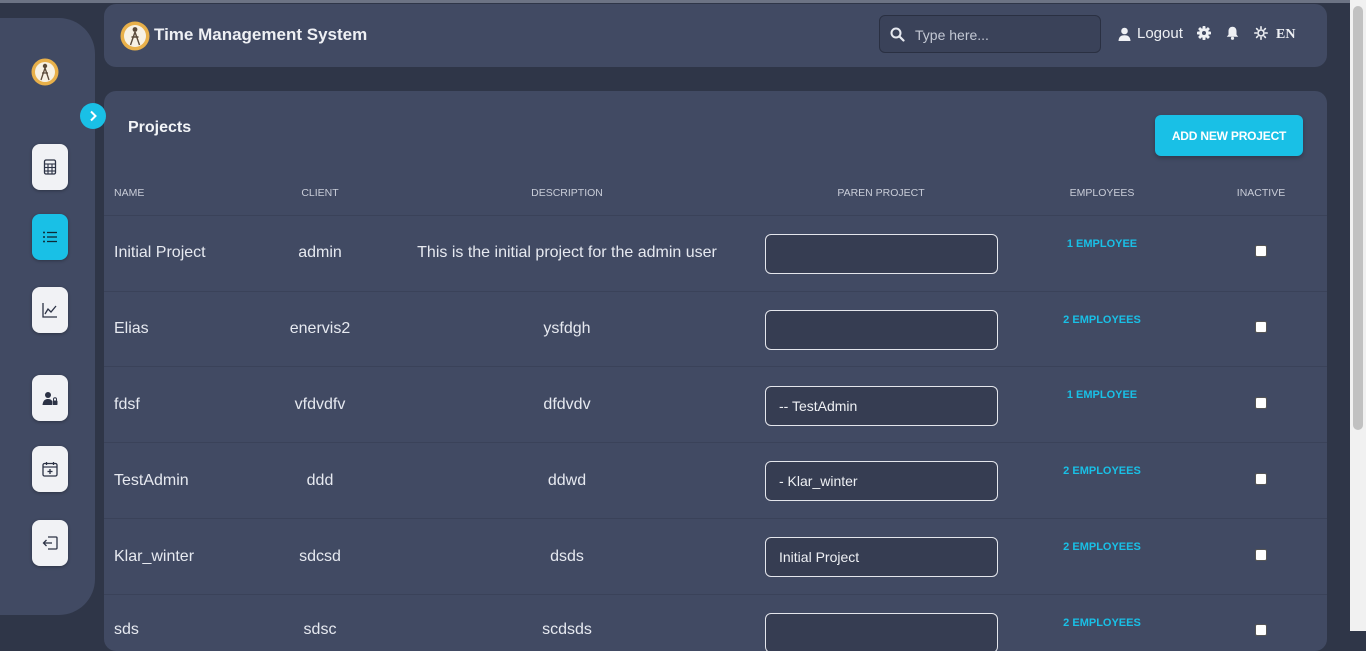  I want to click on sign-out-icon, so click(50, 543).